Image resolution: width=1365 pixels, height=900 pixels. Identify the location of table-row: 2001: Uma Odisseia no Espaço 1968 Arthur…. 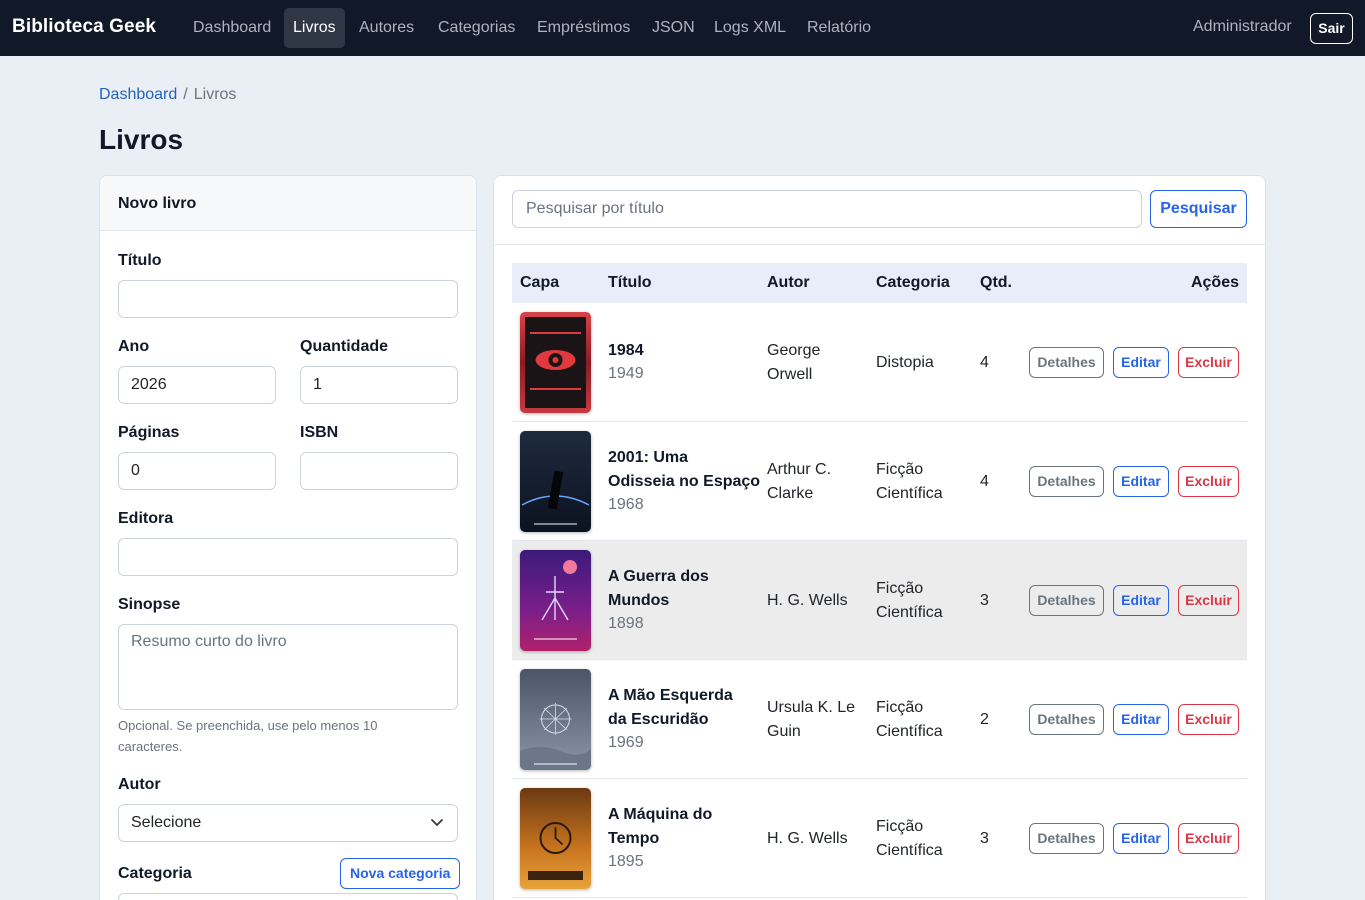
(879, 481).